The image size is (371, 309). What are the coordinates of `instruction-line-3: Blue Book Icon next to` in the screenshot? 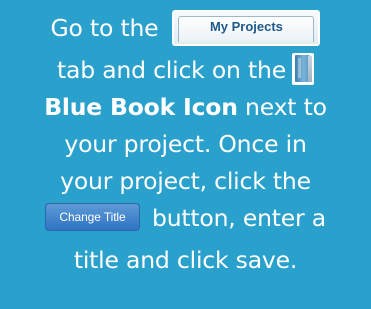 It's located at (185, 107).